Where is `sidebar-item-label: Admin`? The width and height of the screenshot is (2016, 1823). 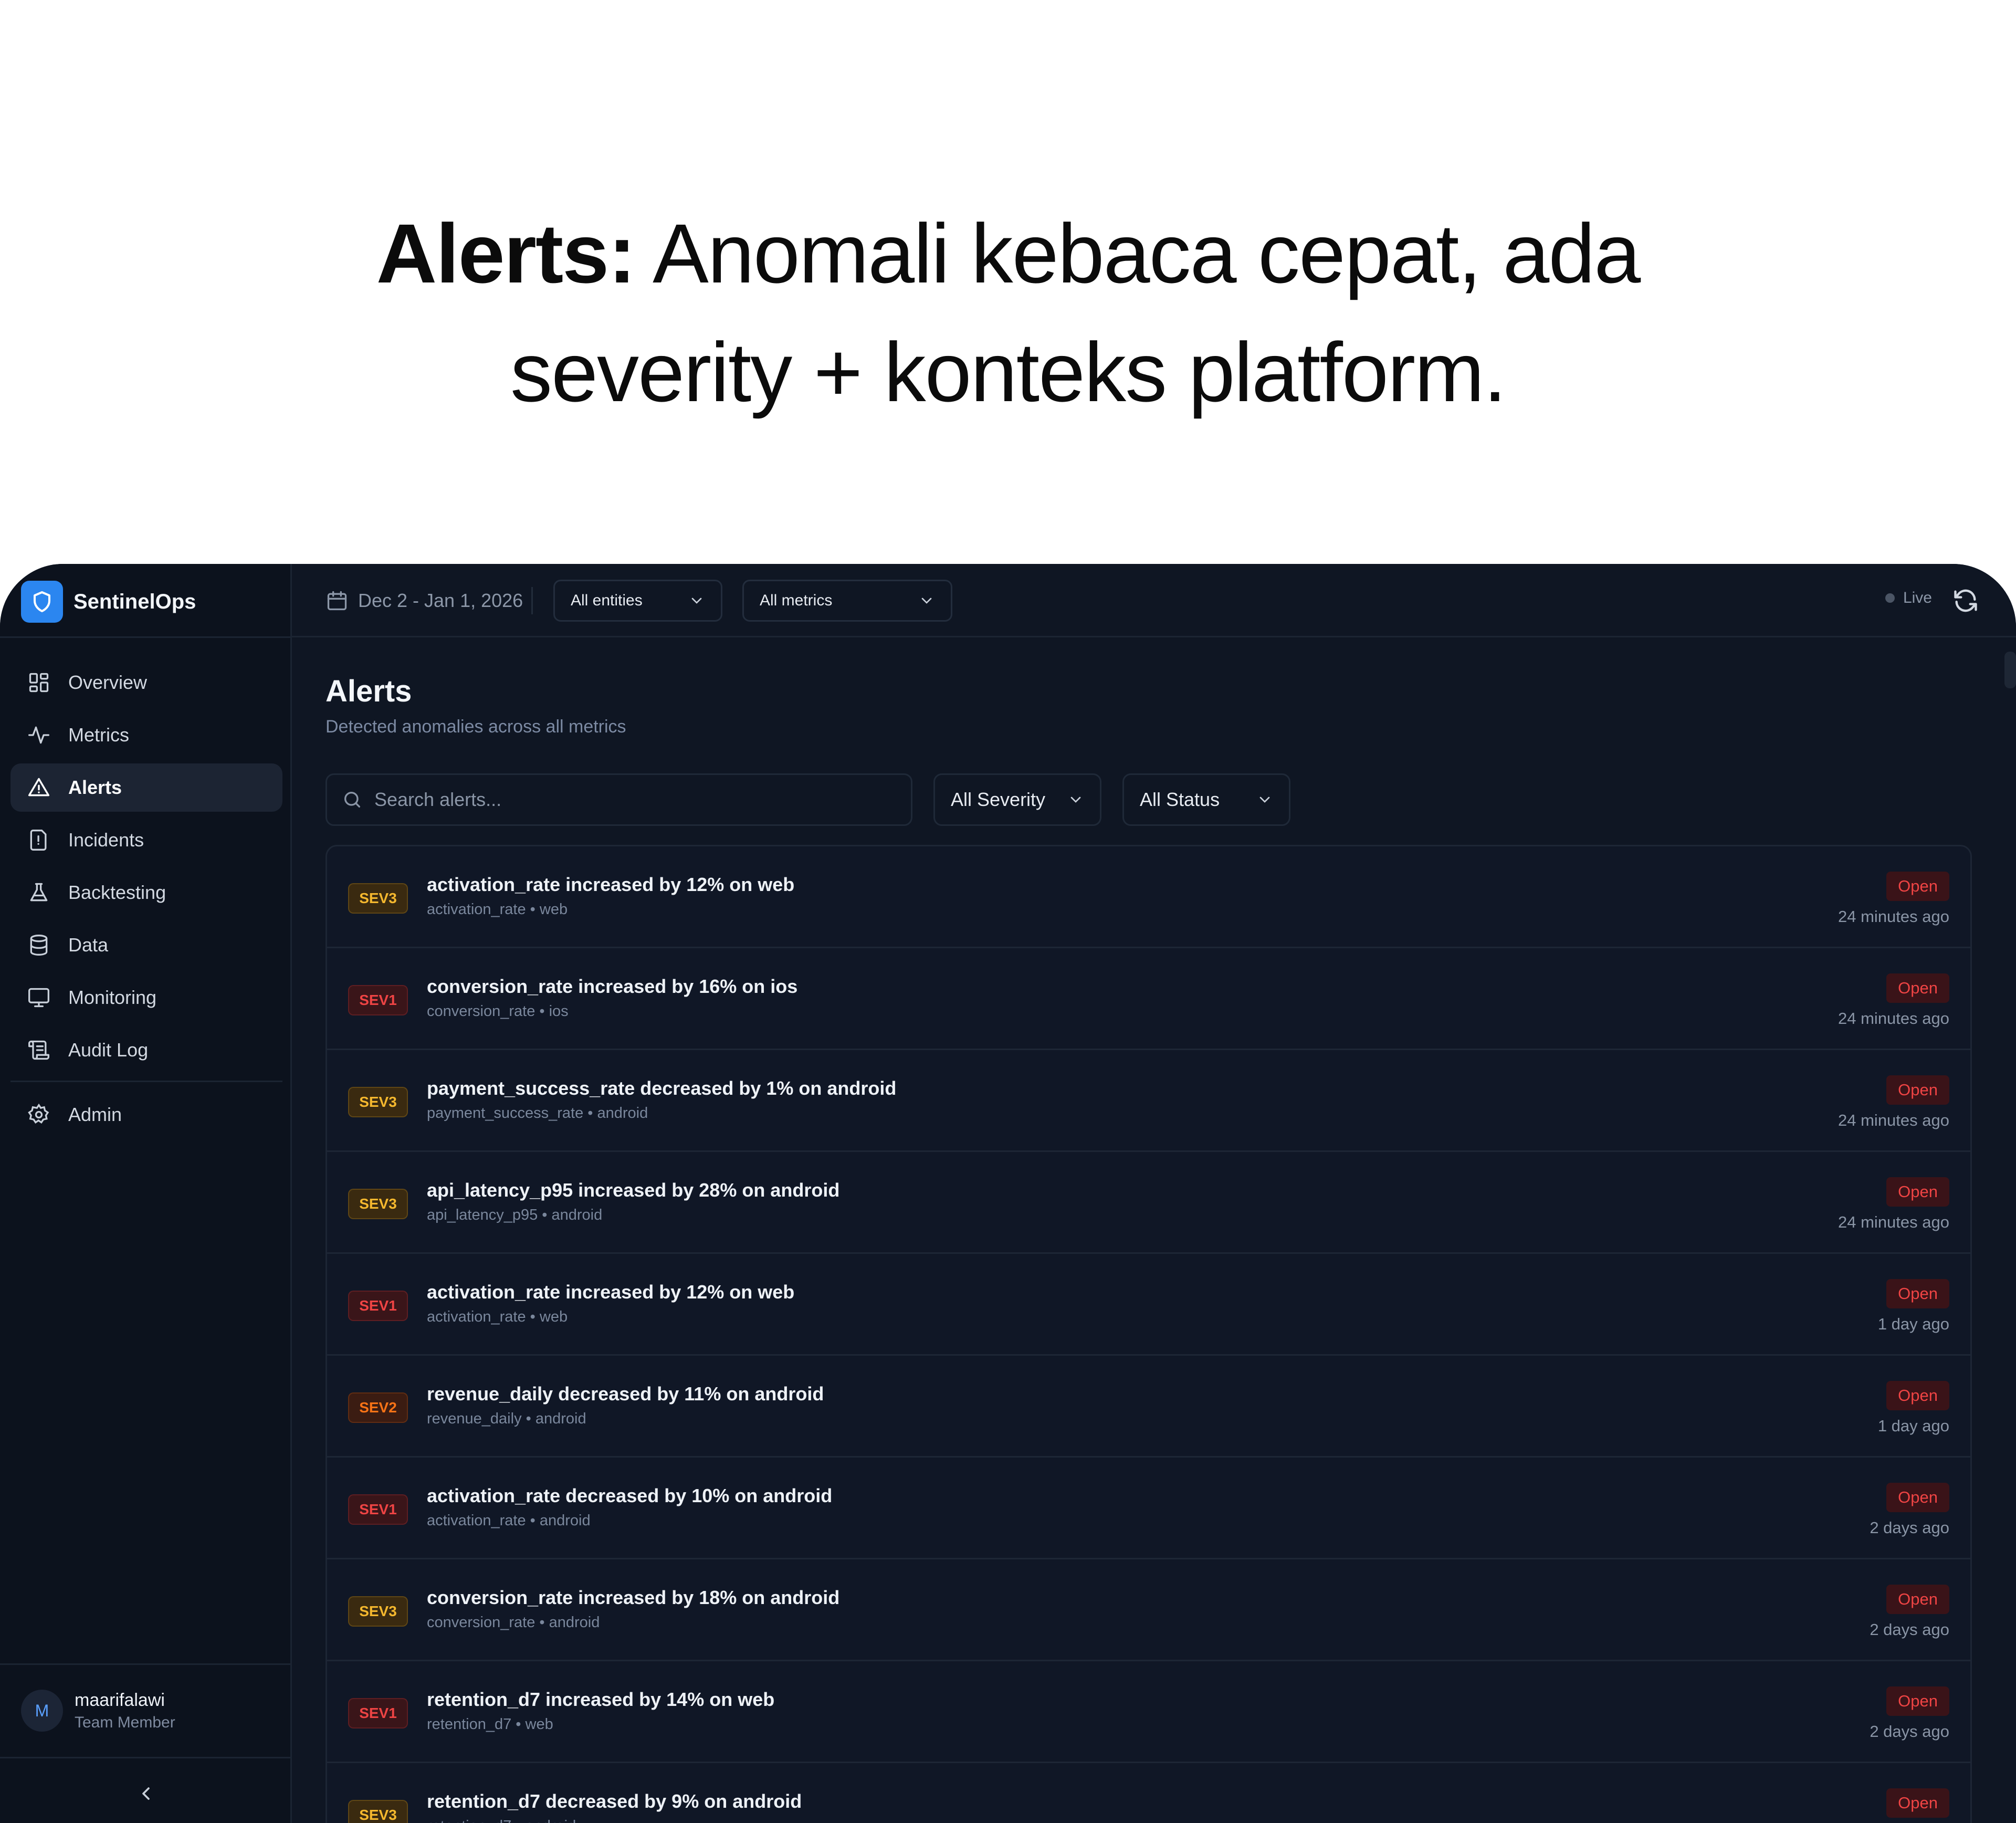
sidebar-item-label: Admin is located at coordinates (95, 1114).